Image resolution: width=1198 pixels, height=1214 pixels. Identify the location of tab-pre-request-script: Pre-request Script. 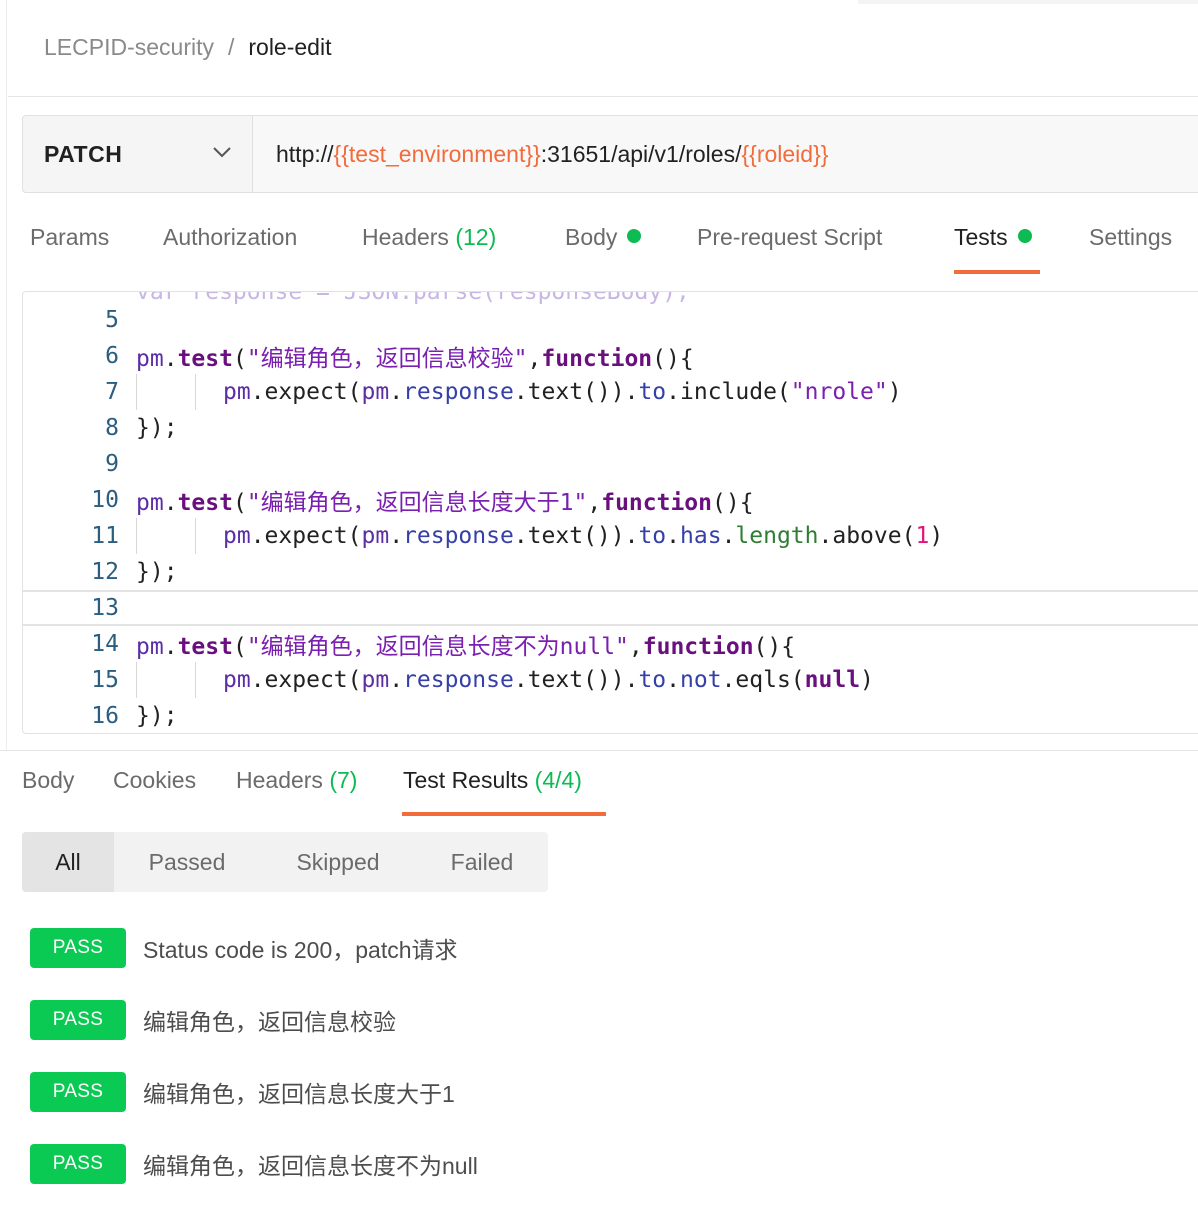
(789, 237).